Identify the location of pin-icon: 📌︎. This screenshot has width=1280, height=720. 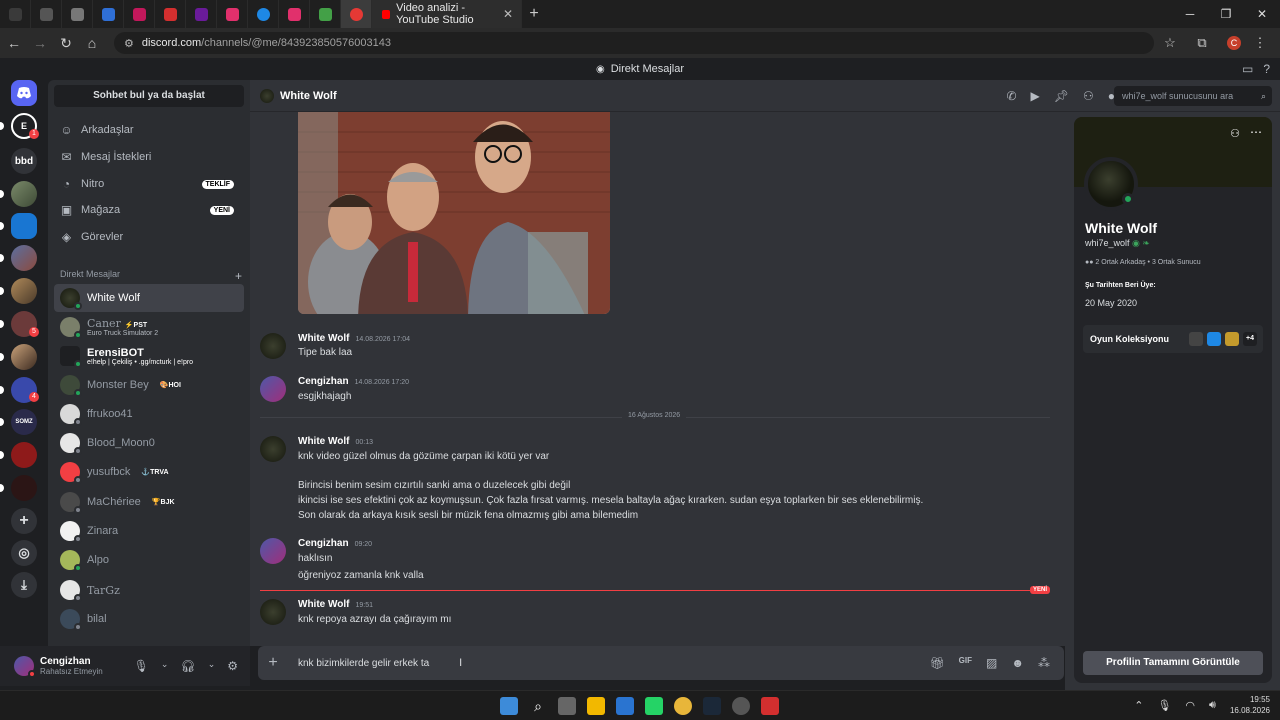
(1061, 96).